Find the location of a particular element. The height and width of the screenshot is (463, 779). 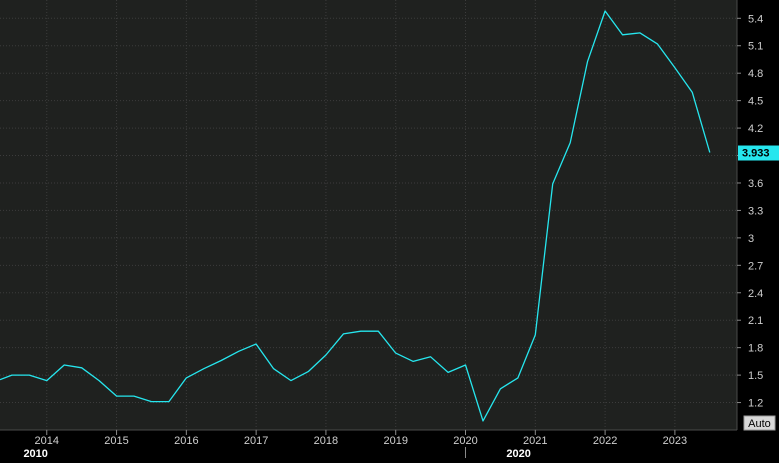

y-tick-label: 5.4 is located at coordinates (755, 19).